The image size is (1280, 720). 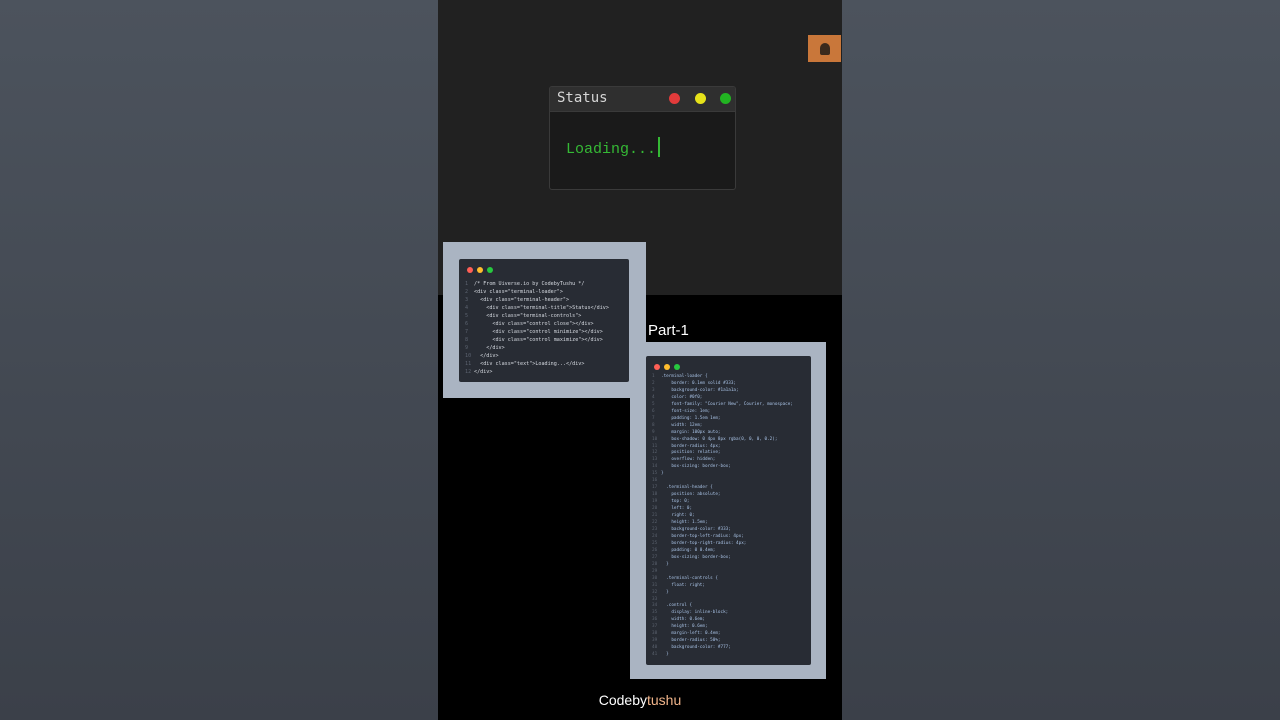 What do you see at coordinates (483, 372) in the screenshot?
I see `code-text: </div>` at bounding box center [483, 372].